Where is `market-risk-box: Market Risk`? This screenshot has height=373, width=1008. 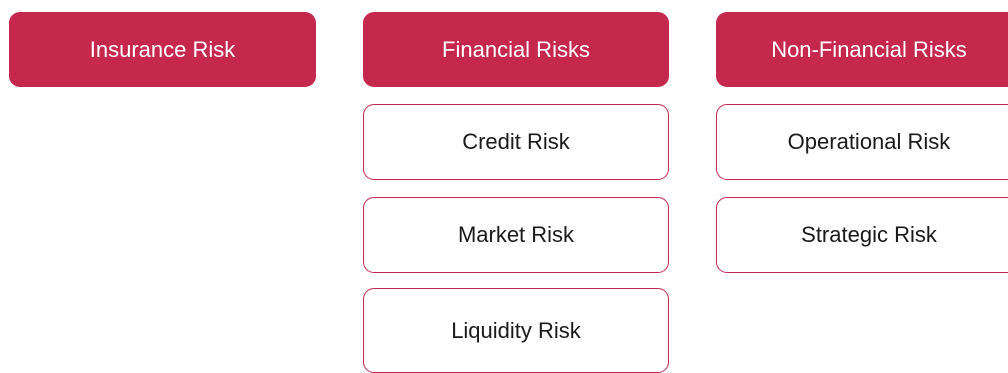 market-risk-box: Market Risk is located at coordinates (516, 235).